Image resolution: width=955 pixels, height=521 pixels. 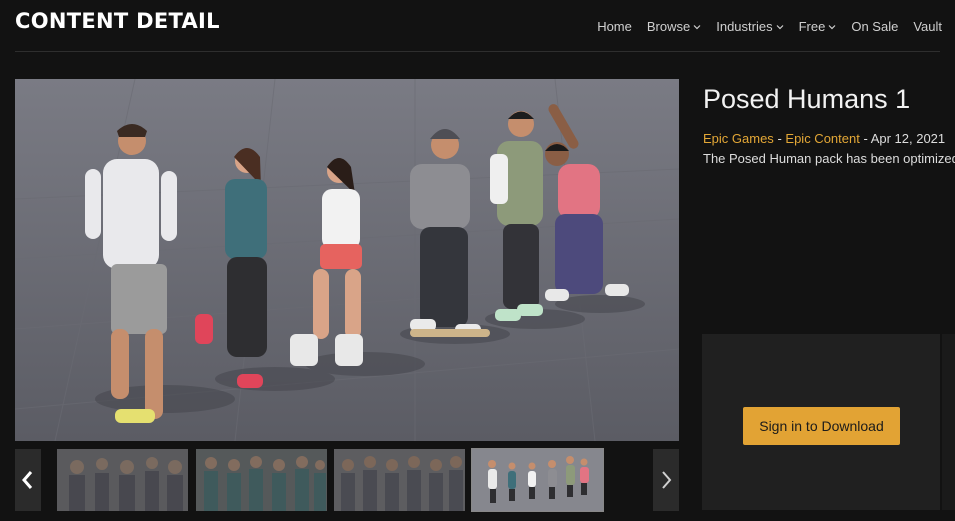 I want to click on chevron-left-icon, so click(x=27, y=480).